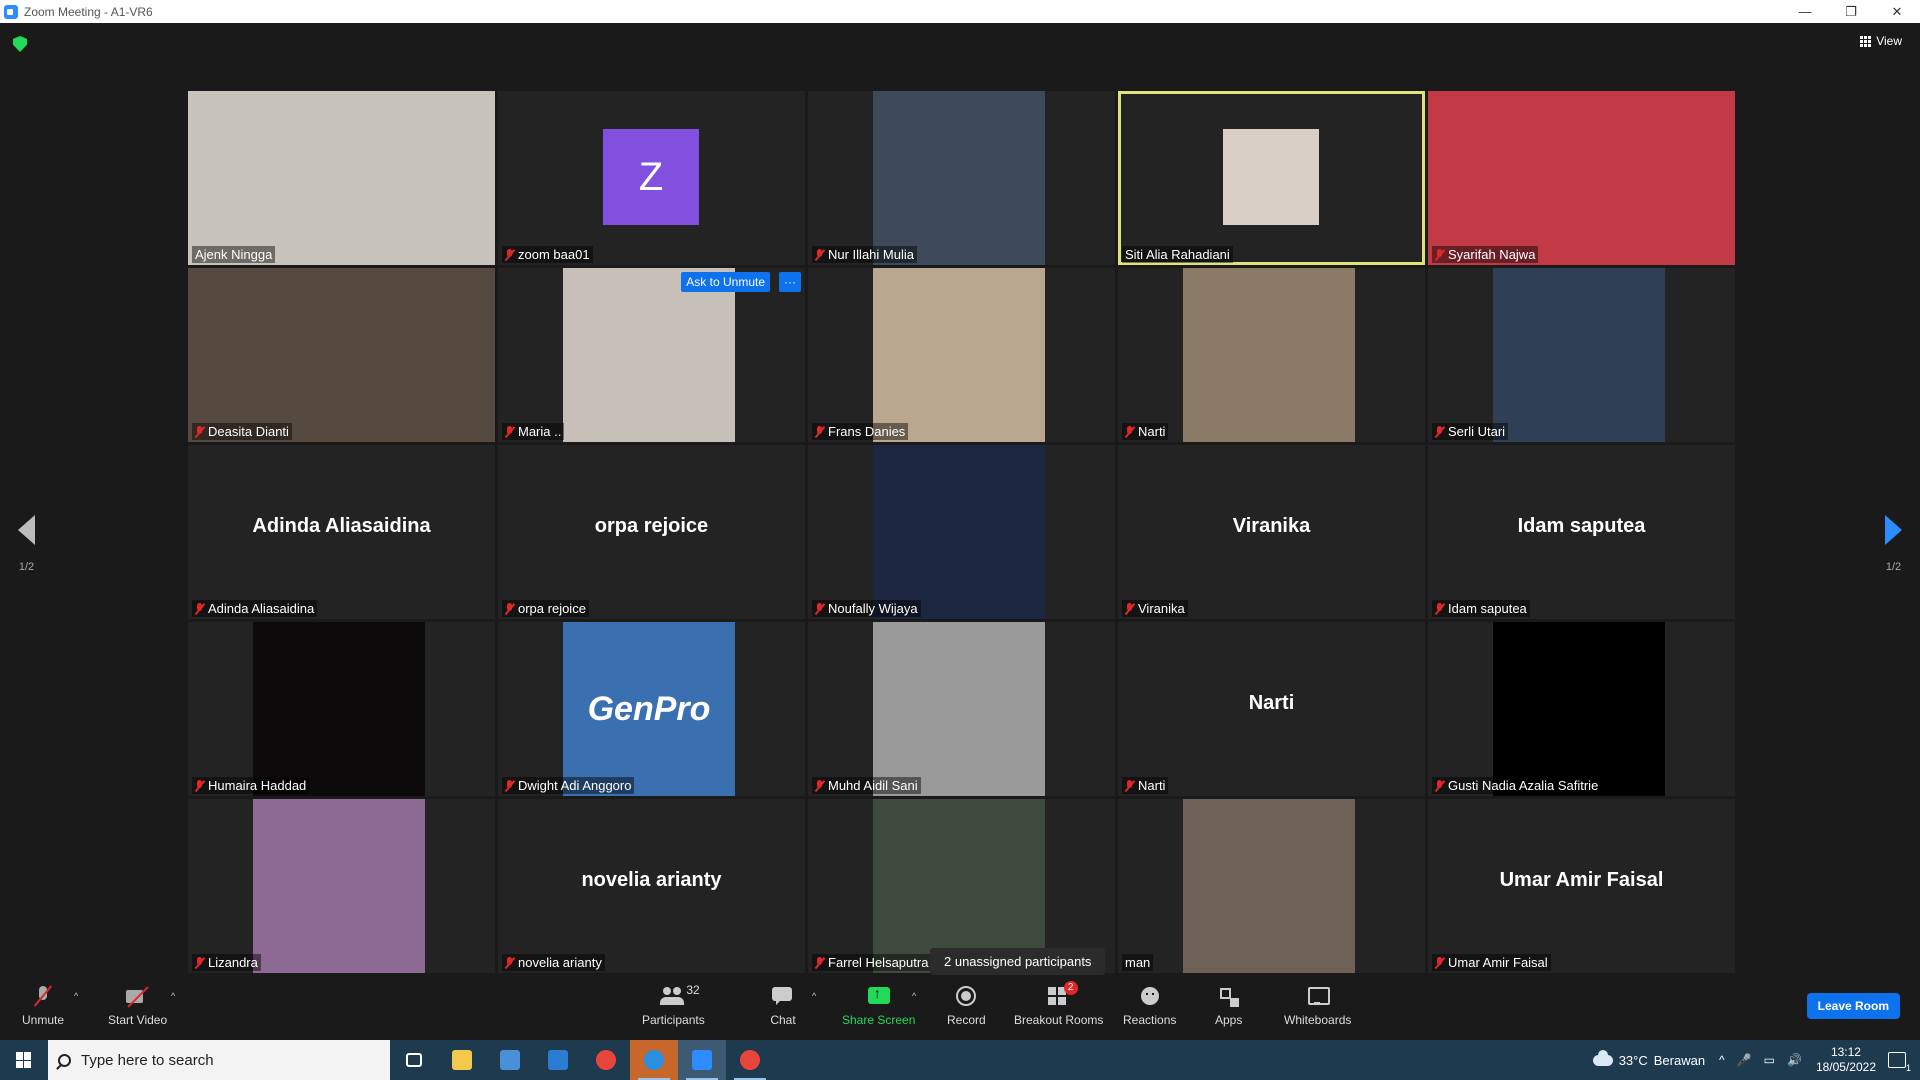 The image size is (1920, 1080). I want to click on participant-tile: GenPro Dwight Adi Anggoro, so click(651, 709).